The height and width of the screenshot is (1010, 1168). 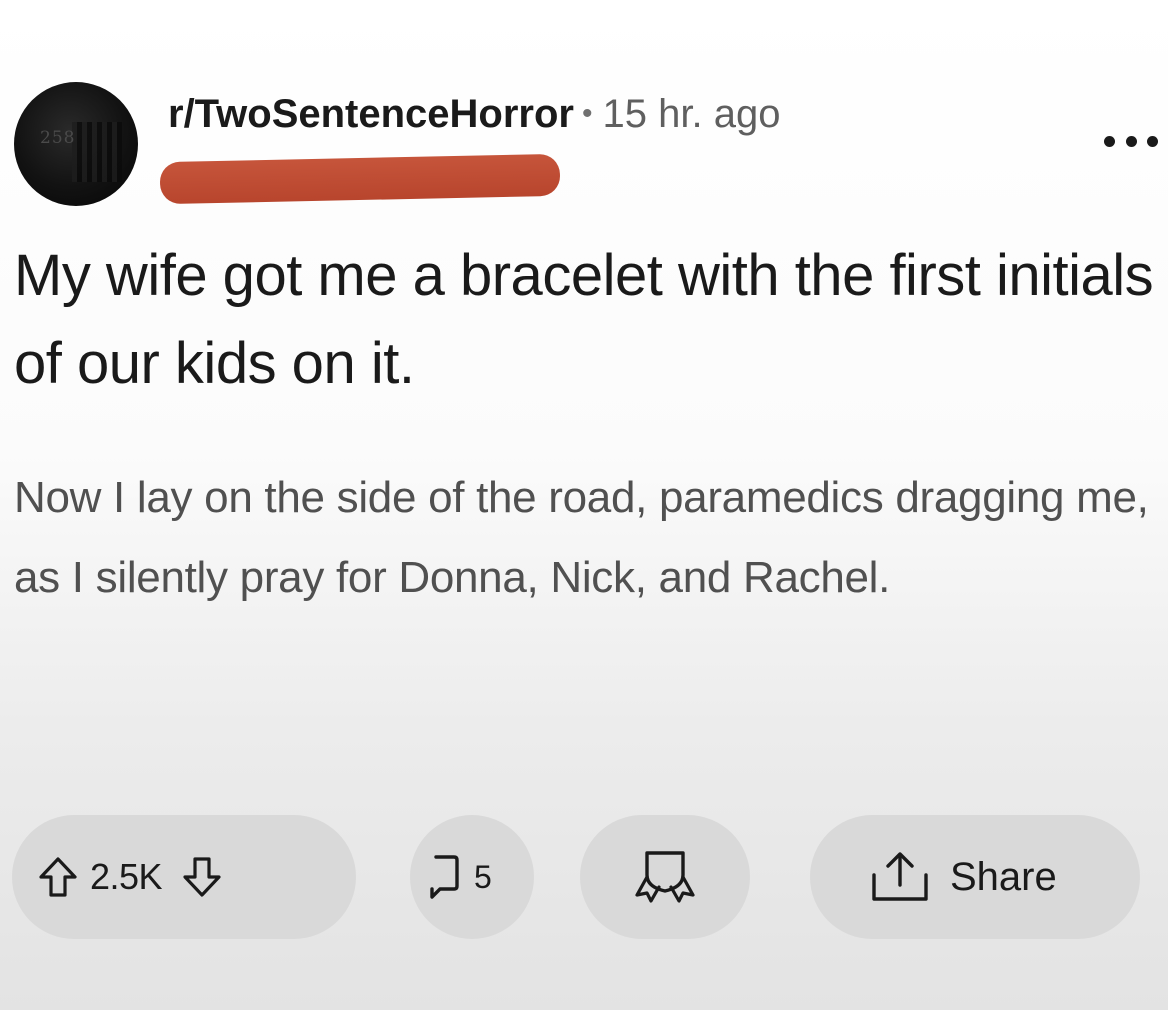 I want to click on award-button, so click(x=665, y=877).